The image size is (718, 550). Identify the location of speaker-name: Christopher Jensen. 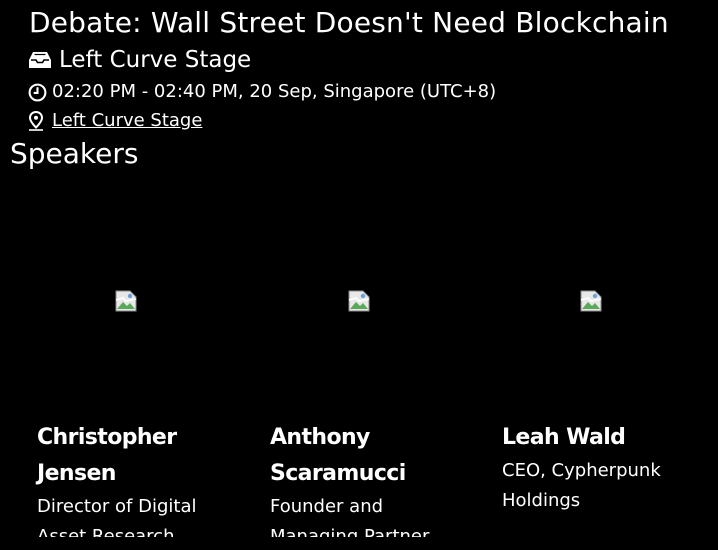
(137, 456).